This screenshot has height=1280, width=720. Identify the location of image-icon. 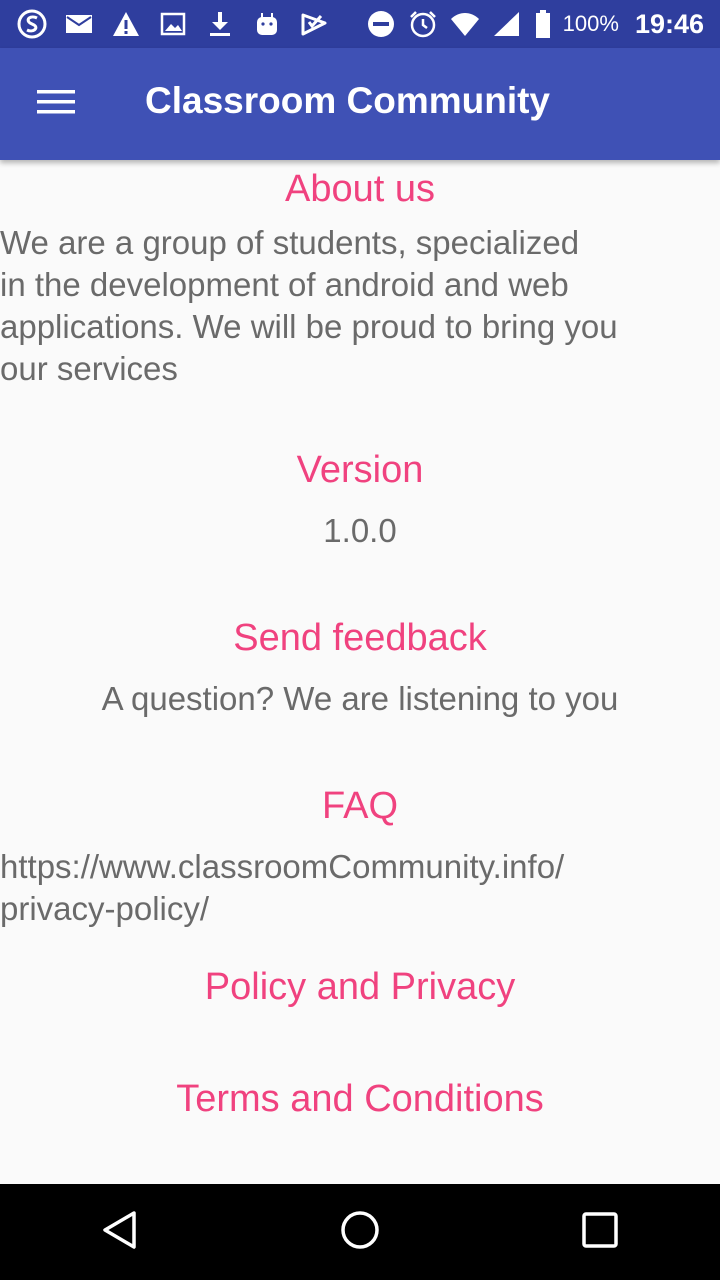
(173, 24).